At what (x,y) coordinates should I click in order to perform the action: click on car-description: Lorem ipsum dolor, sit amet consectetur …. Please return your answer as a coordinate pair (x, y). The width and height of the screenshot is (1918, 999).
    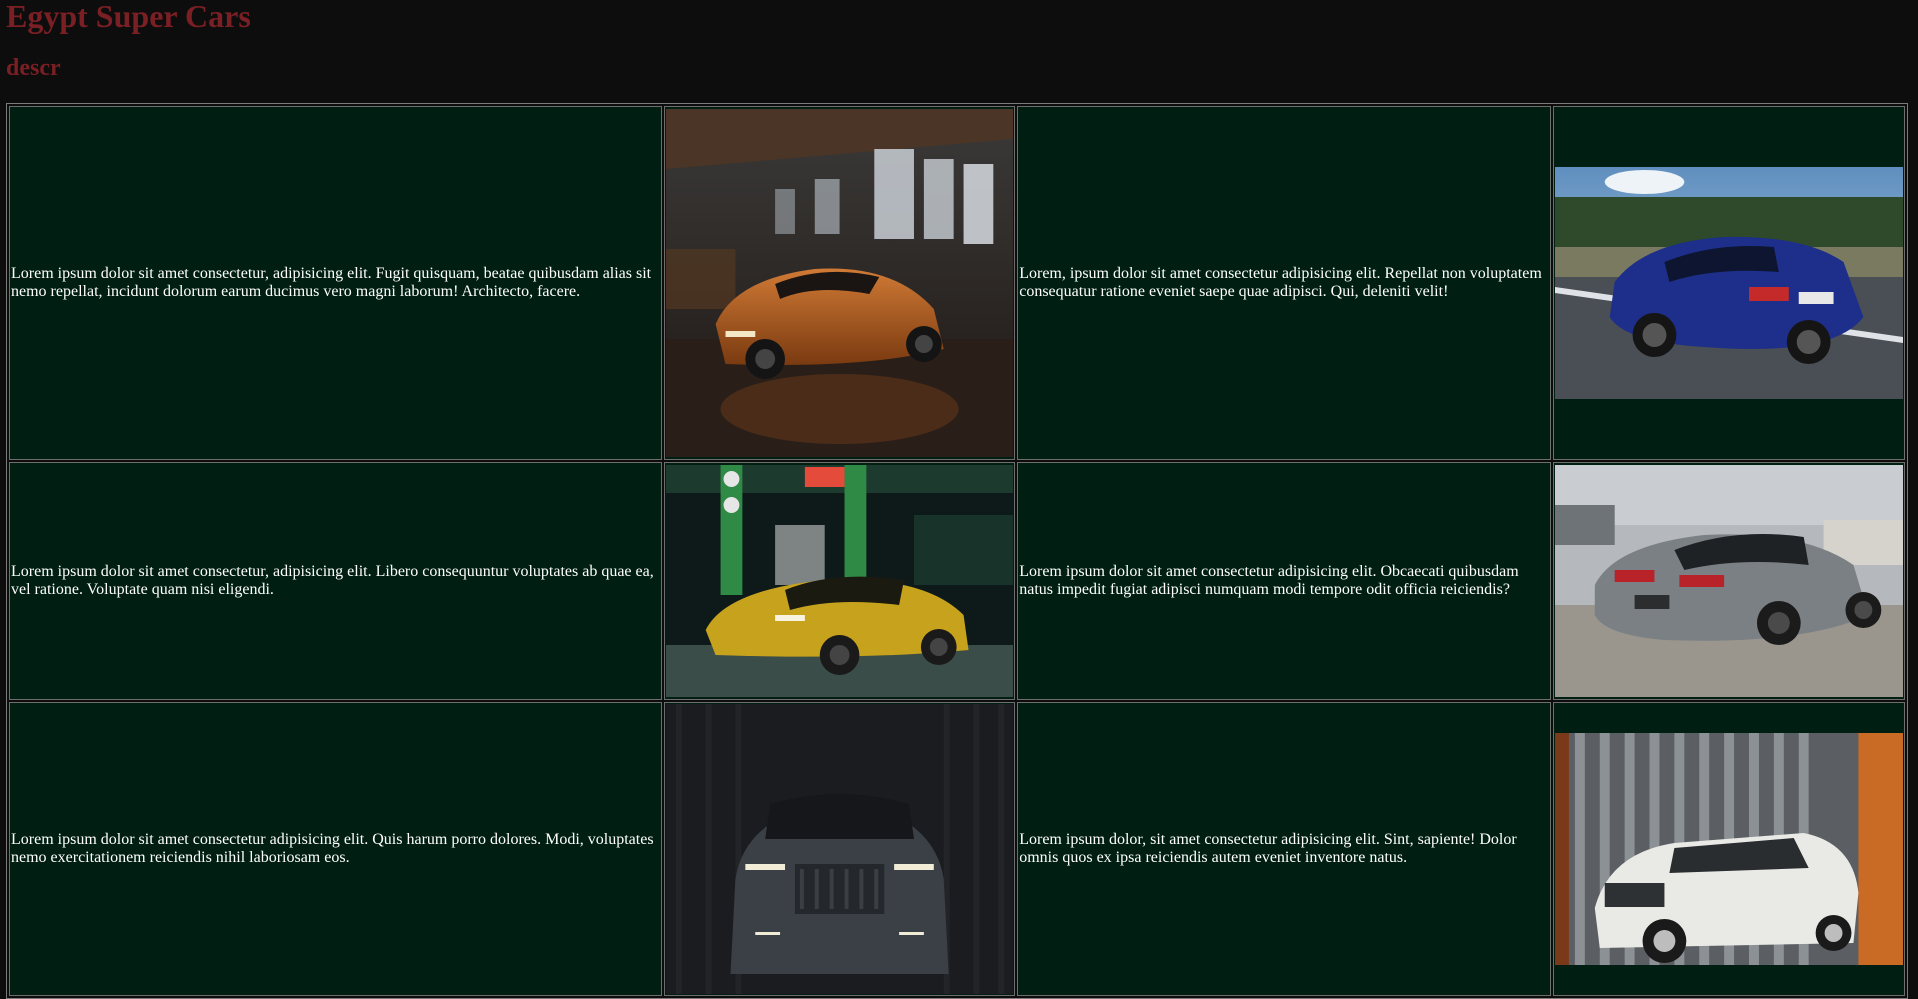
    Looking at the image, I should click on (1284, 849).